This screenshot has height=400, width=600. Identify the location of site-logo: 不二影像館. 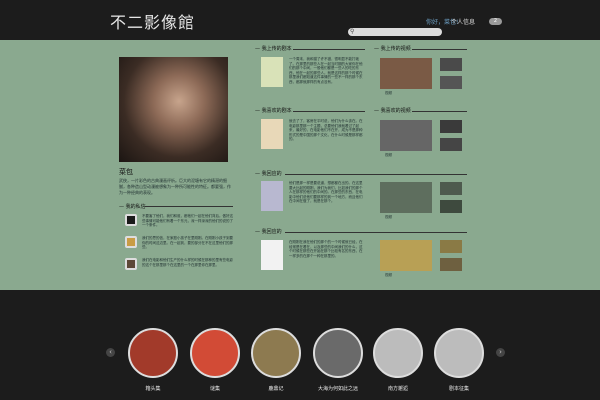
(152, 21).